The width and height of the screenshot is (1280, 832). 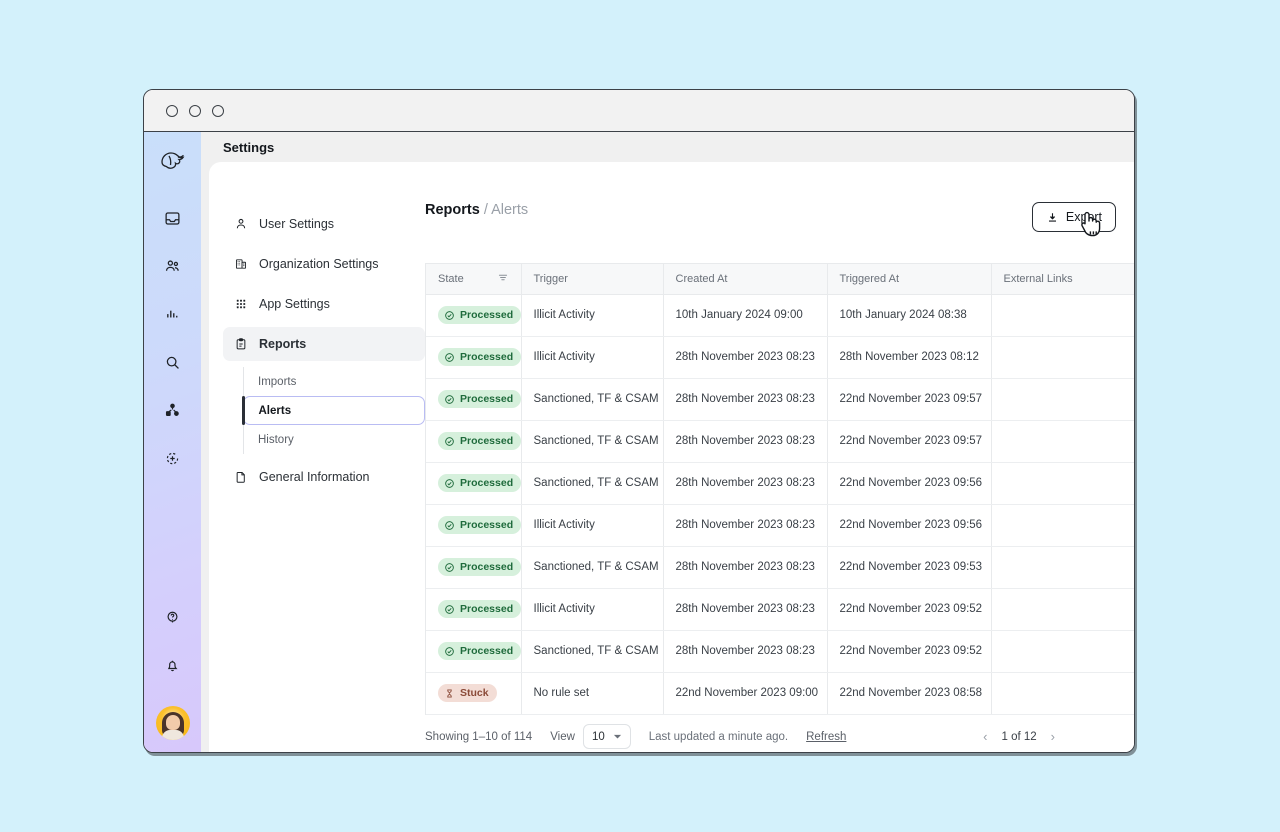 What do you see at coordinates (606, 736) in the screenshot?
I see `page-size-select: 10` at bounding box center [606, 736].